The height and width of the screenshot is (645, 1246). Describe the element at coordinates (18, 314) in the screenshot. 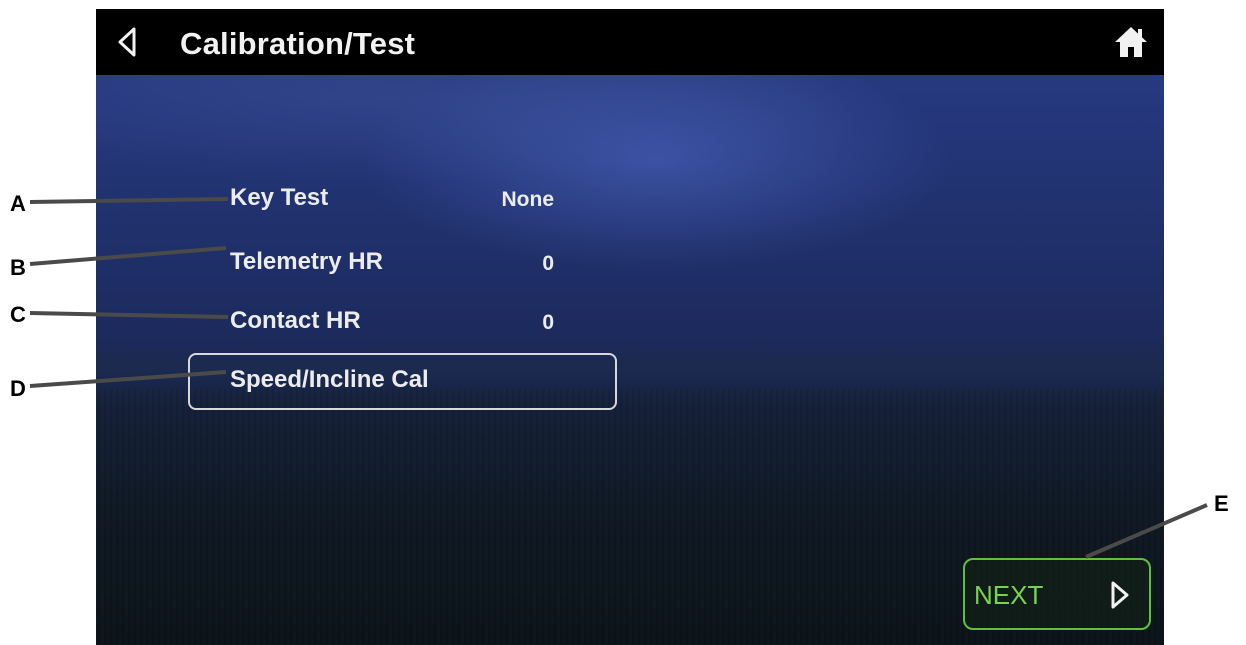

I see `callout-label-c: C` at that location.